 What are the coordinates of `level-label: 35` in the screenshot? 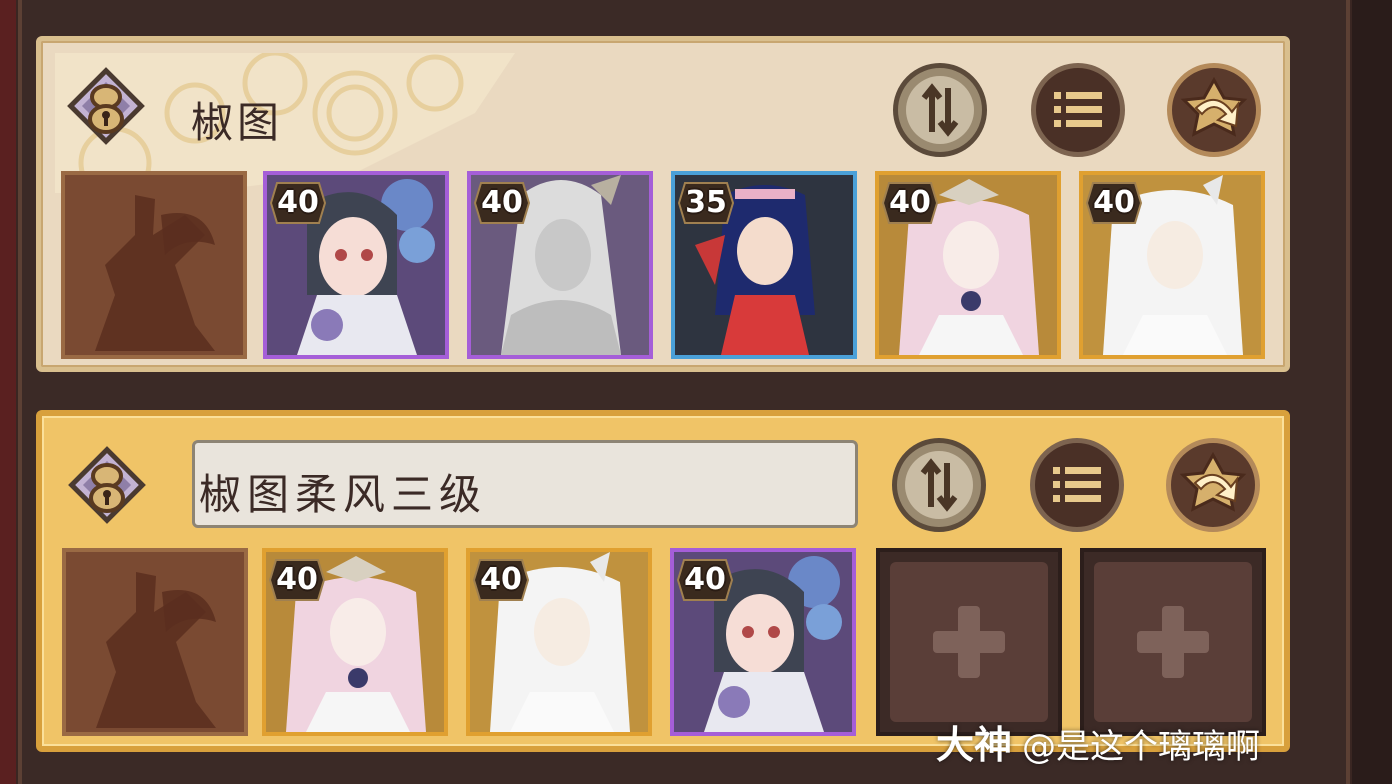 It's located at (706, 202).